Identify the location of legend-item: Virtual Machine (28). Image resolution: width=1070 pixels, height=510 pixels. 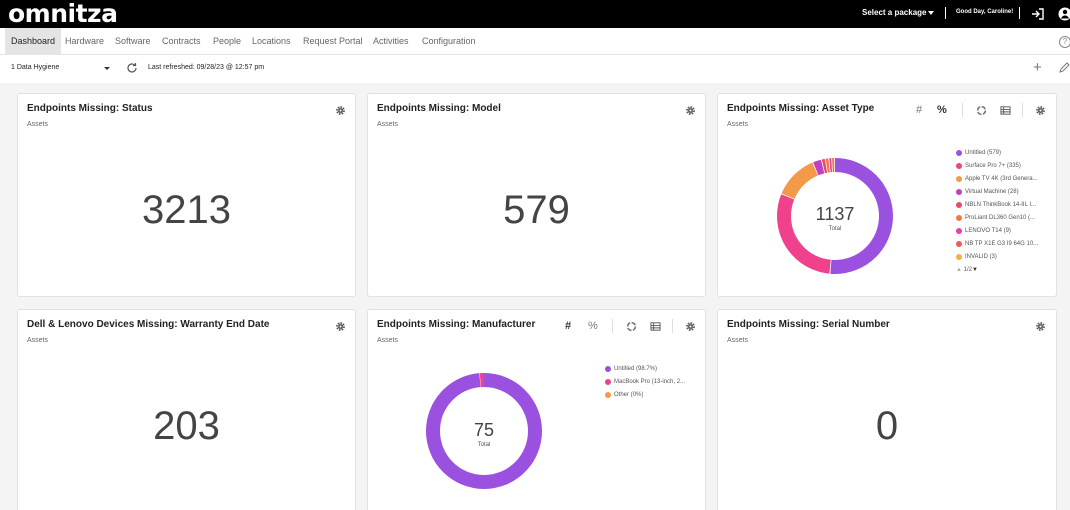
(997, 193).